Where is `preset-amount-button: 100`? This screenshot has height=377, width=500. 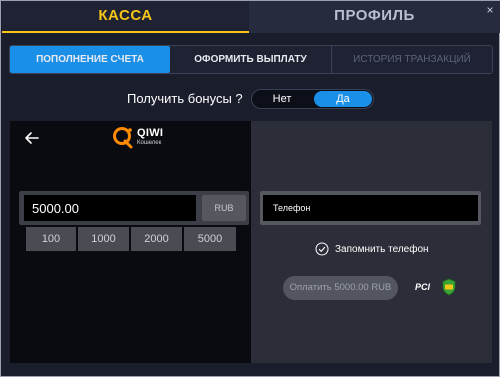
preset-amount-button: 100 is located at coordinates (51, 239).